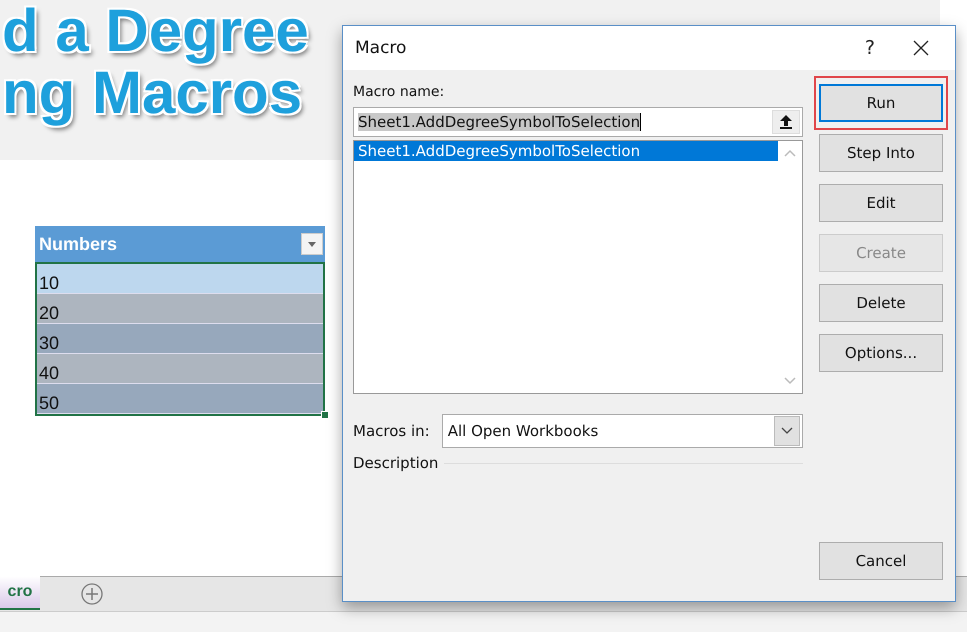 This screenshot has width=967, height=632. What do you see at coordinates (399, 92) in the screenshot?
I see `field-label: Macro name:` at bounding box center [399, 92].